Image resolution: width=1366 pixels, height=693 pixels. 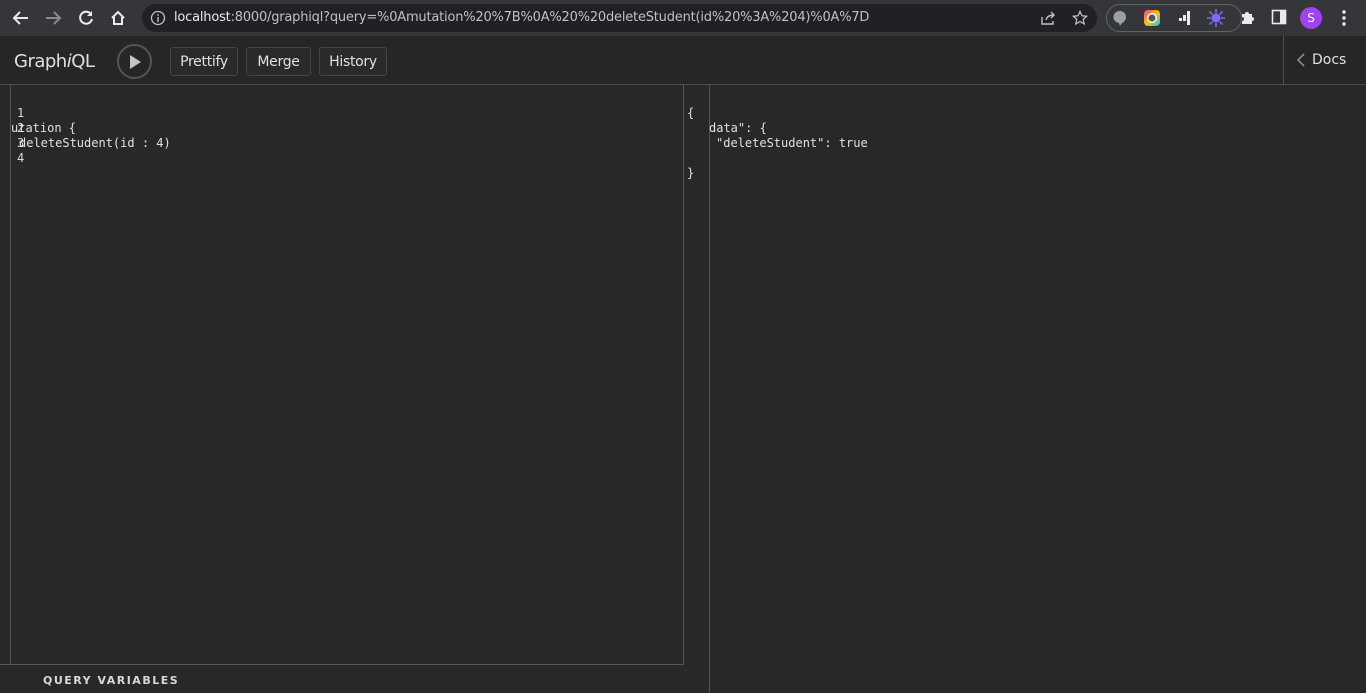 I want to click on share-icon, so click(x=1048, y=18).